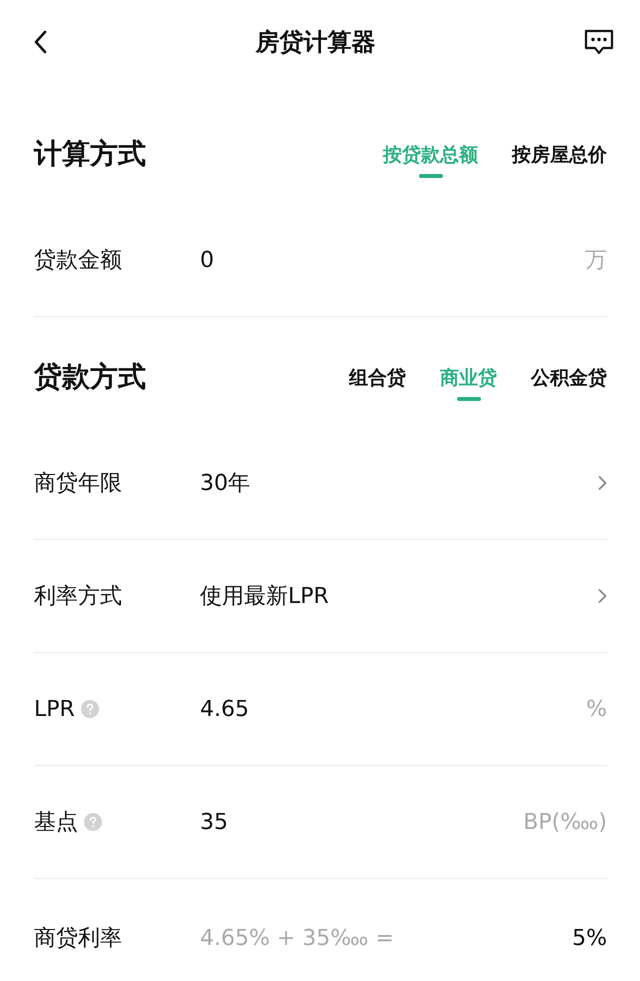 This screenshot has height=981, width=640. I want to click on row-label: 贷款金额, so click(78, 261).